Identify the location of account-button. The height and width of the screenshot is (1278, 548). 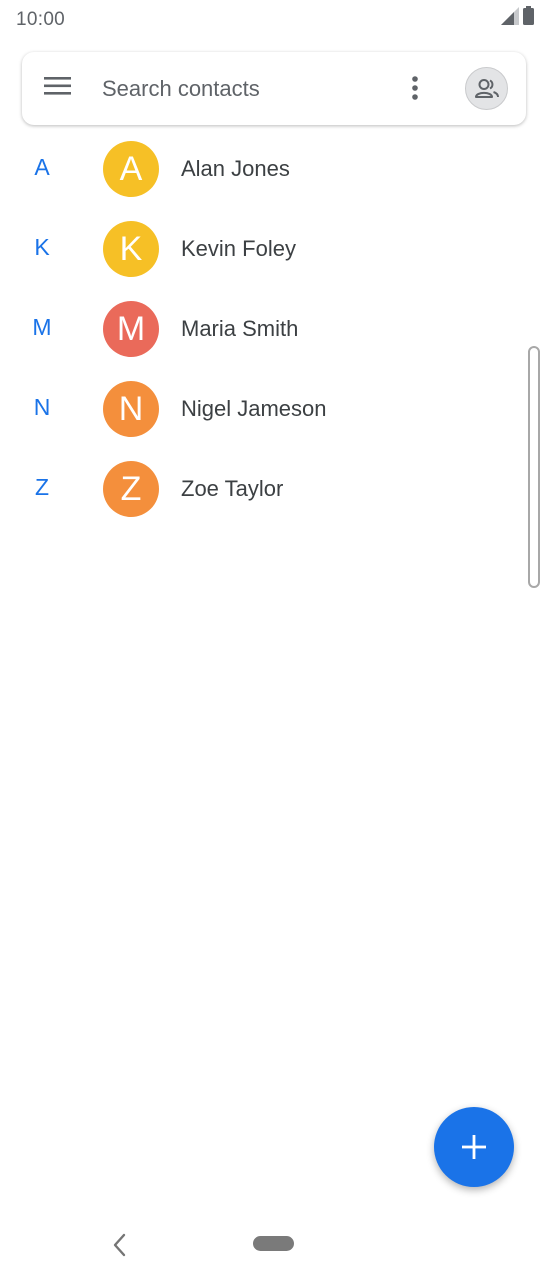
(486, 88).